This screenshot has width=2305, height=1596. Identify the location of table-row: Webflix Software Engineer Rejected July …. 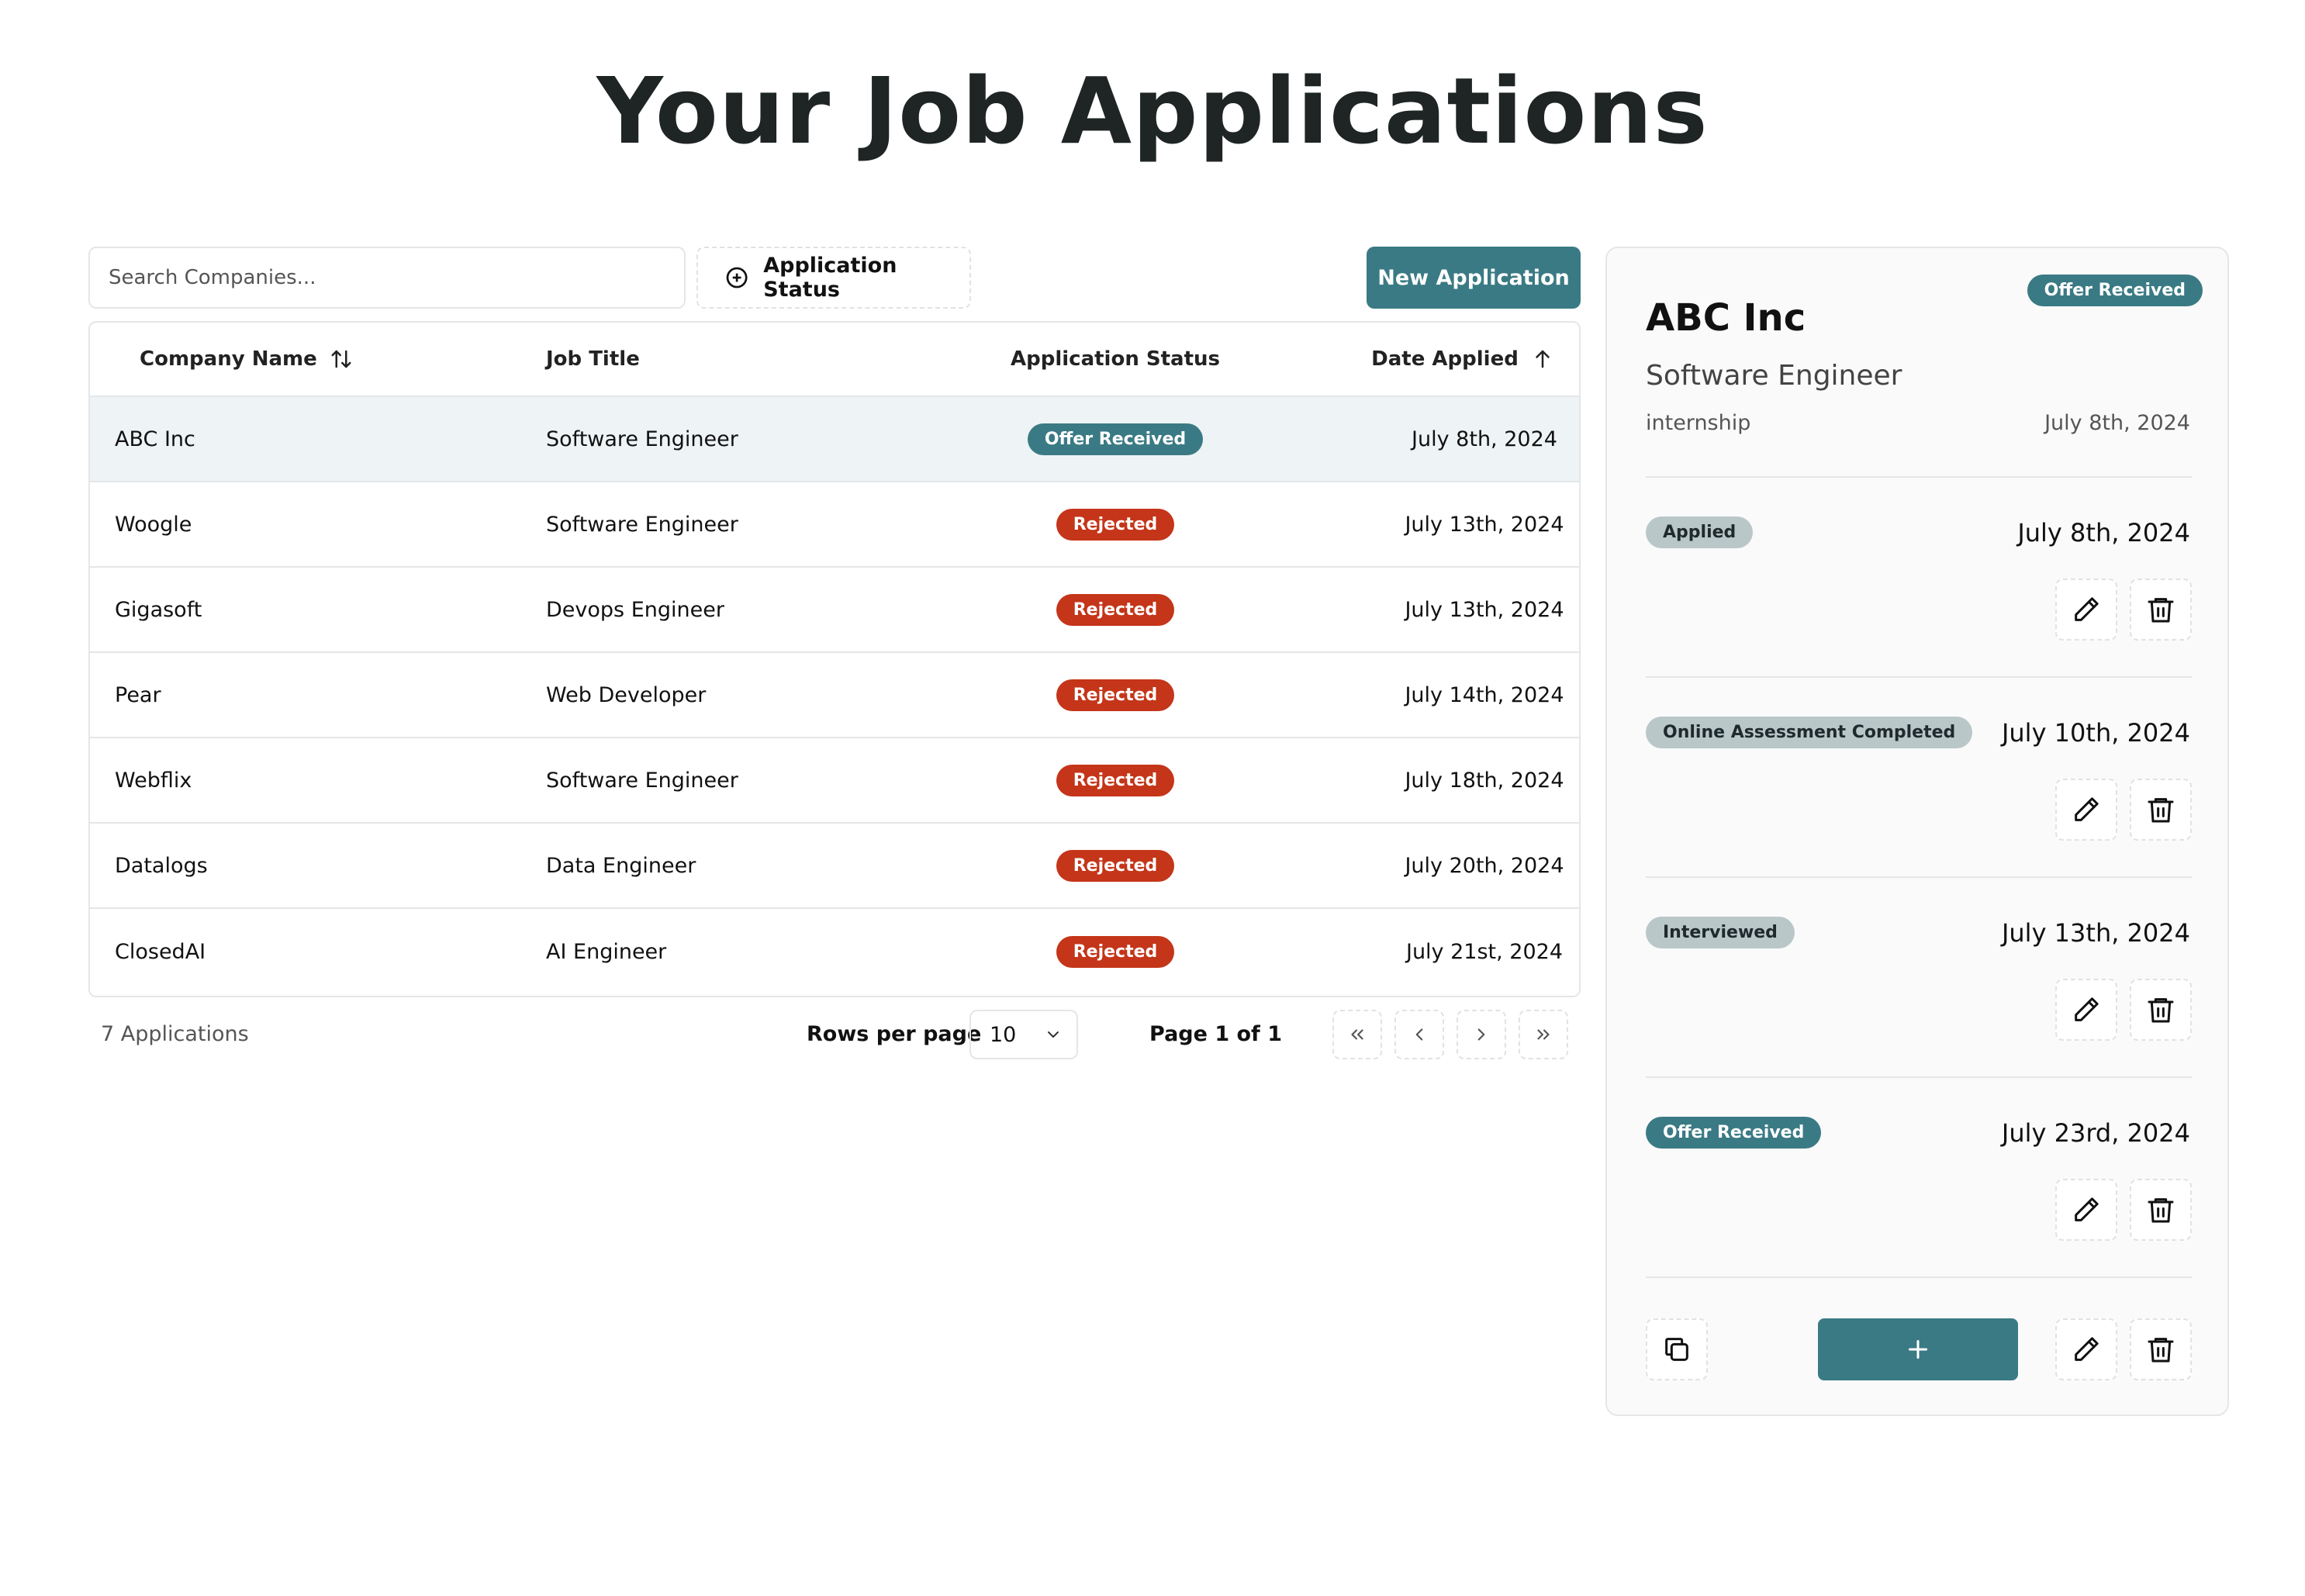
(834, 781).